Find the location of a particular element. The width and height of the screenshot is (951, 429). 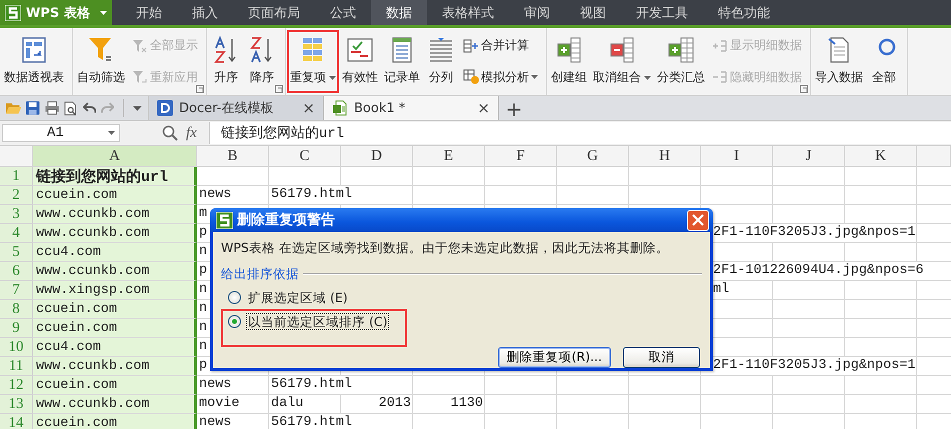

menu-tab: 开始 is located at coordinates (149, 12).